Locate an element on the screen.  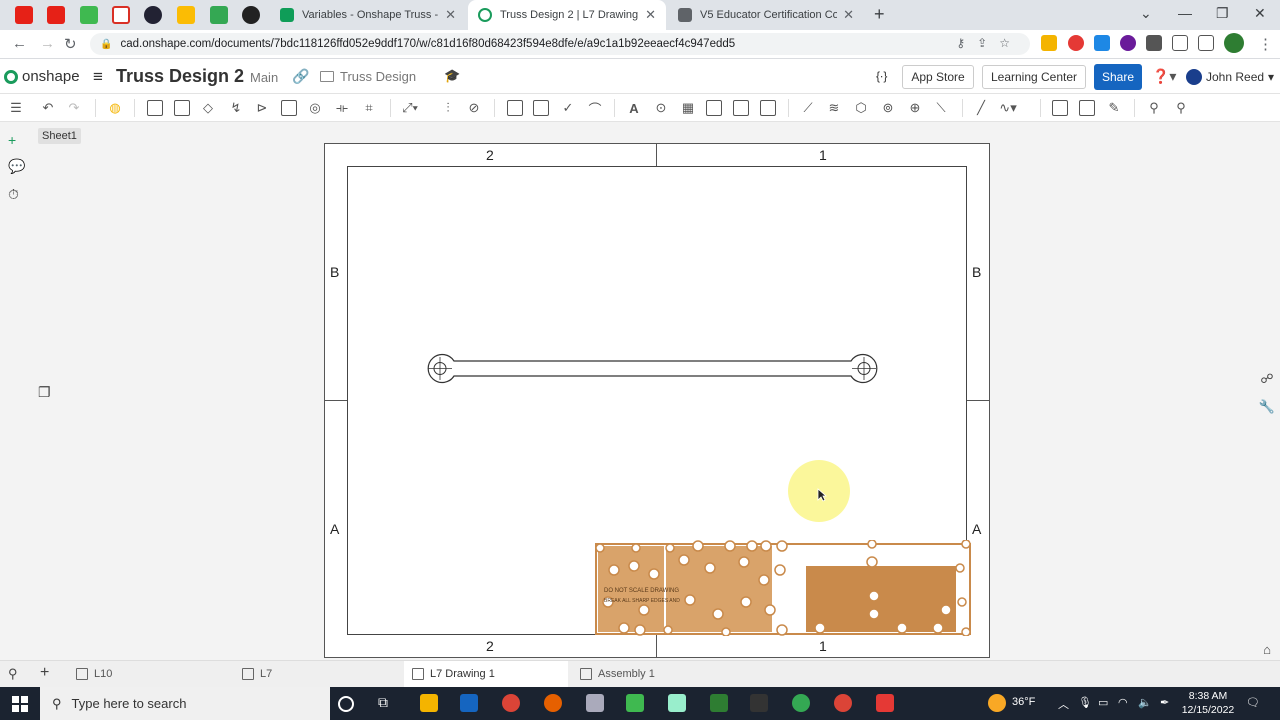
panel-toggle-icon: ⌂ is located at coordinates (1267, 649).